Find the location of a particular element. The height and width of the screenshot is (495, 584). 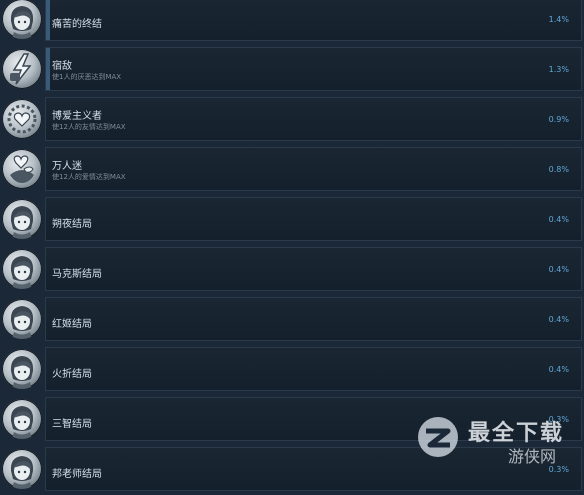

achievement-panel: 马克斯结局 0.4% is located at coordinates (313, 269).